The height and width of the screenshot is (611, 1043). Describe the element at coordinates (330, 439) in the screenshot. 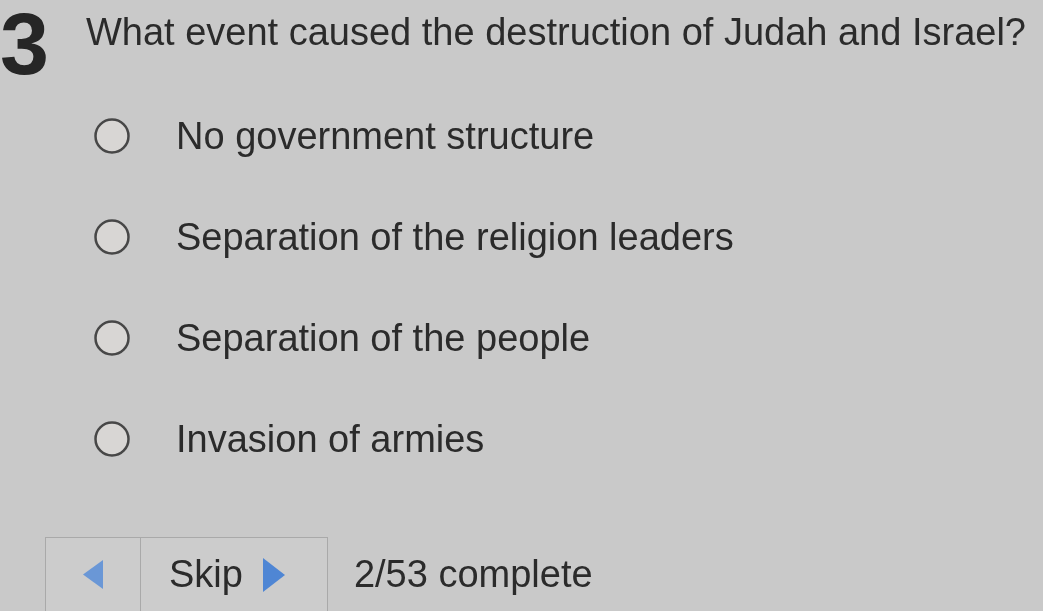

I see `option-label: Invasion of armies` at that location.